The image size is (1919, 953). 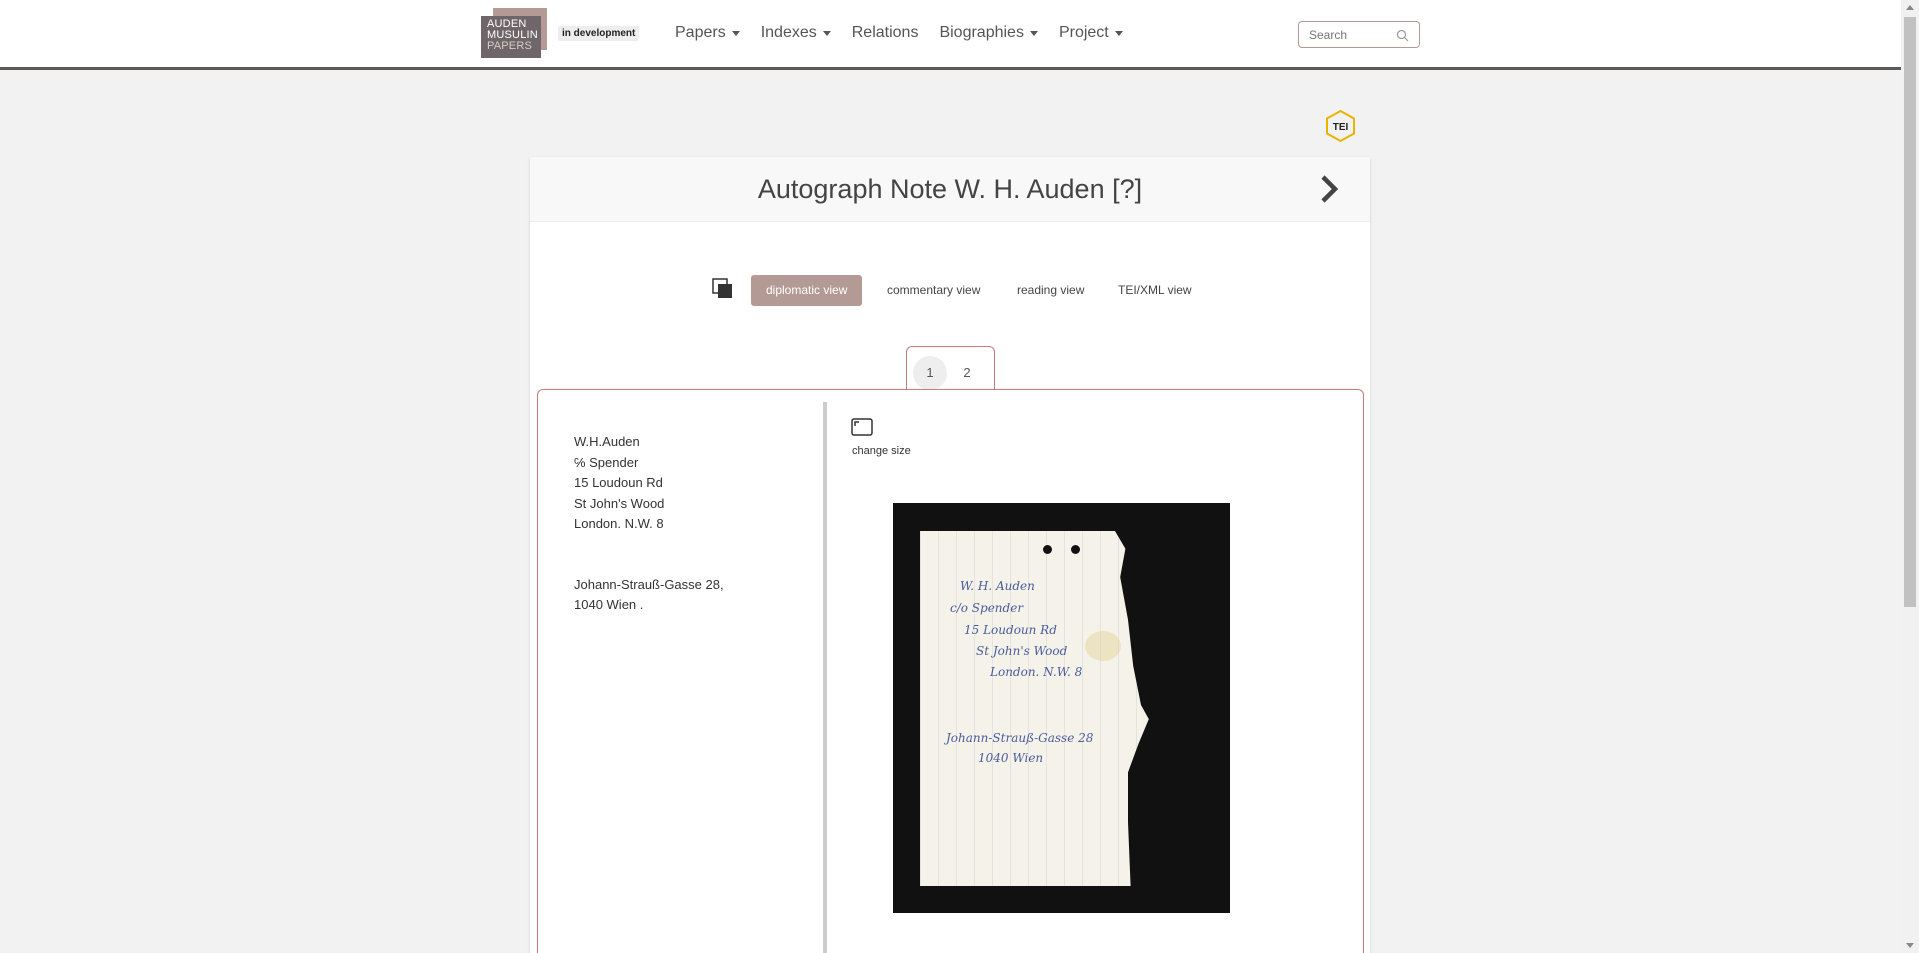 I want to click on search-icon, so click(x=1402, y=35).